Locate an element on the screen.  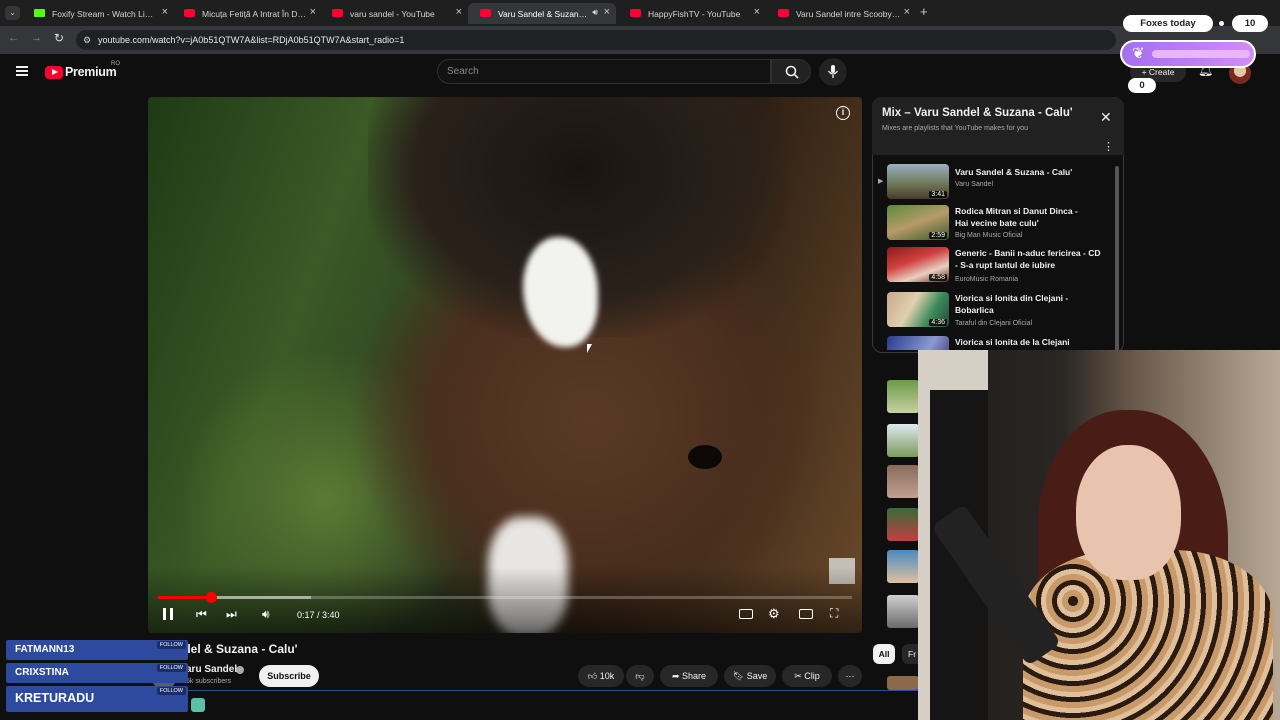
discord-icon is located at coordinates (198, 705).